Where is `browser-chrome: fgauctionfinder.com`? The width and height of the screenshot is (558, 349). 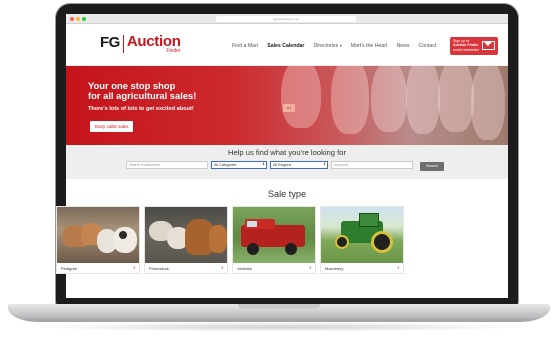 browser-chrome: fgauctionfinder.com is located at coordinates (287, 19).